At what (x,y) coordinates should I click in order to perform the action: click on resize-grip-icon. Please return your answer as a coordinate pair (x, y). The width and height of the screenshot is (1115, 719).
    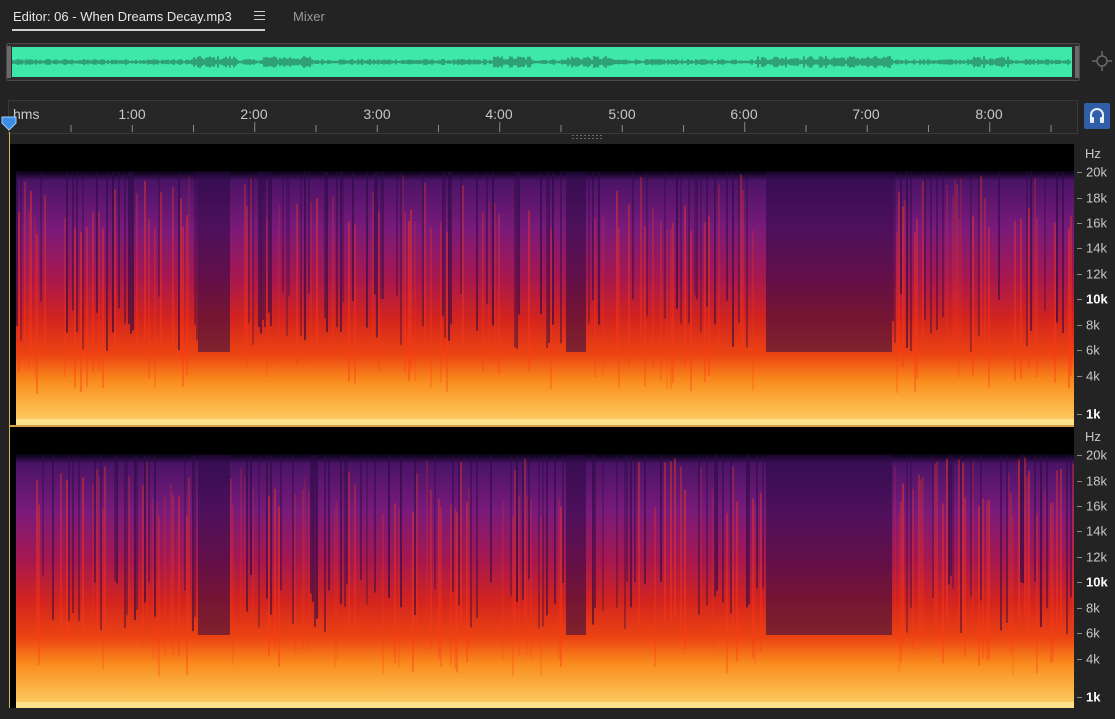
    Looking at the image, I should click on (588, 137).